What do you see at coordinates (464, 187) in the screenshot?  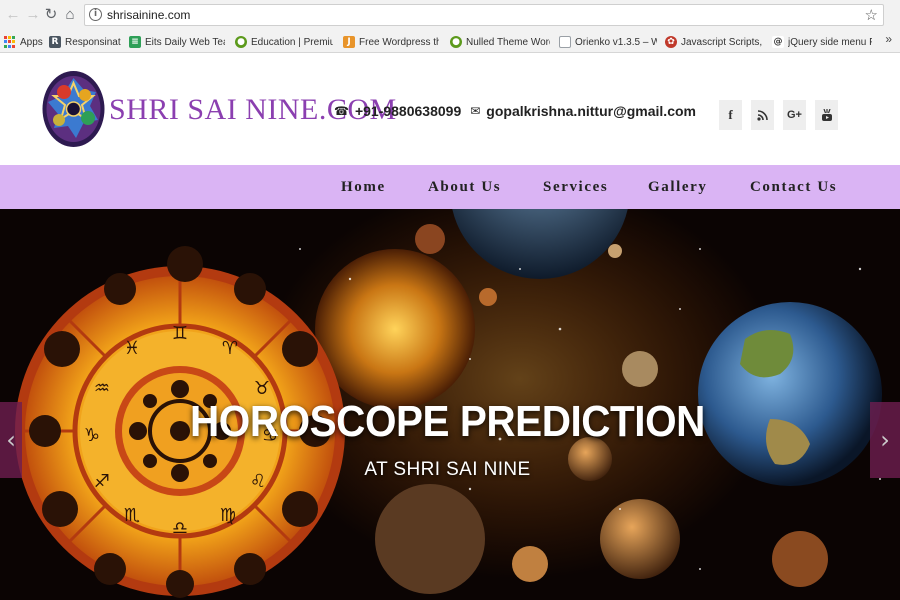 I see `nav-about-us: About Us` at bounding box center [464, 187].